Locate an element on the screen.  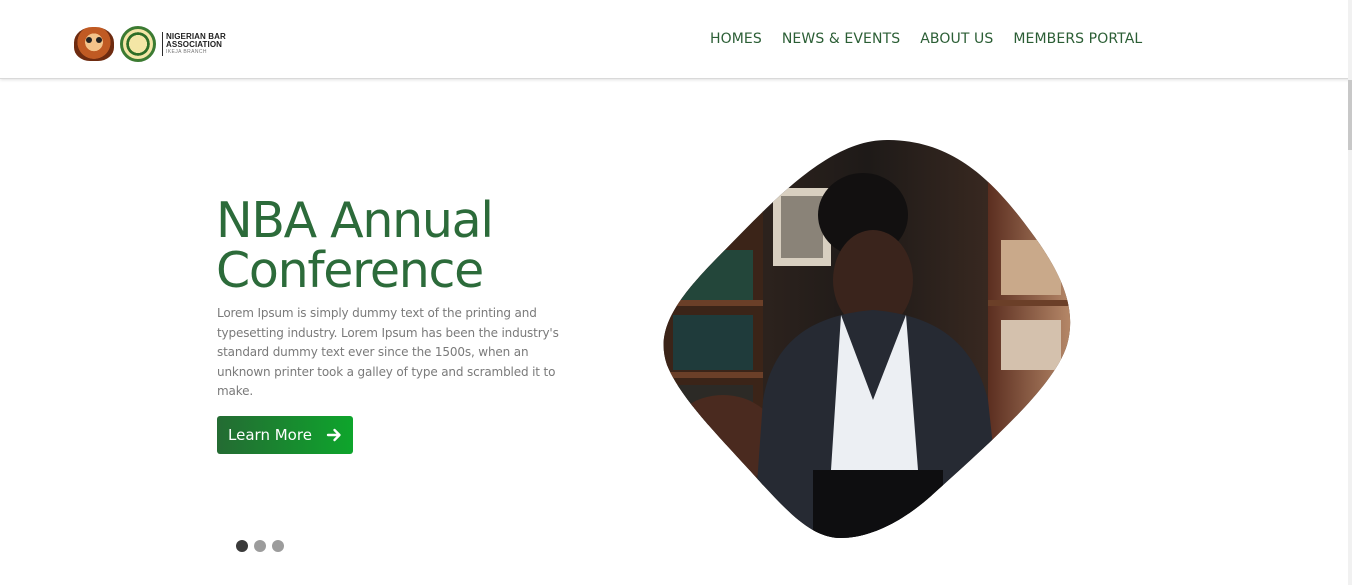
scrollbar-thumb is located at coordinates (1350, 115).